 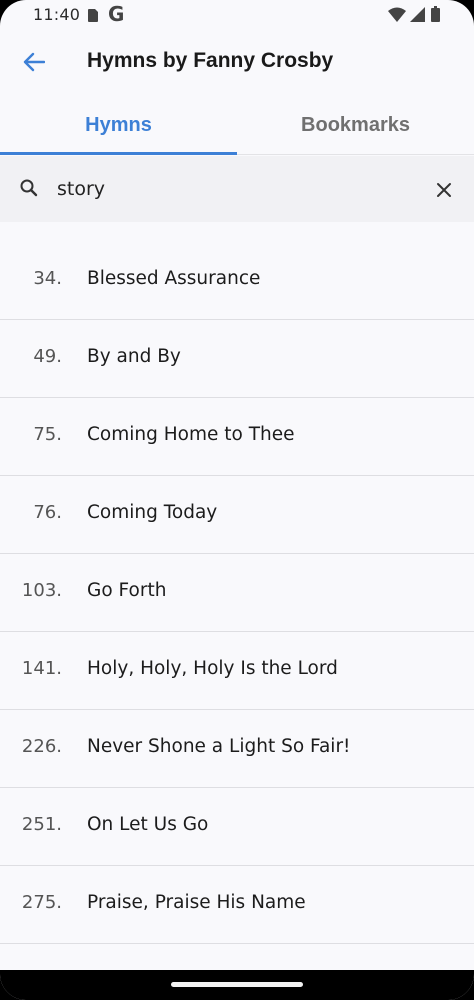 I want to click on hymn-title: Holy, Holy, Holy Is the Lord, so click(x=212, y=668).